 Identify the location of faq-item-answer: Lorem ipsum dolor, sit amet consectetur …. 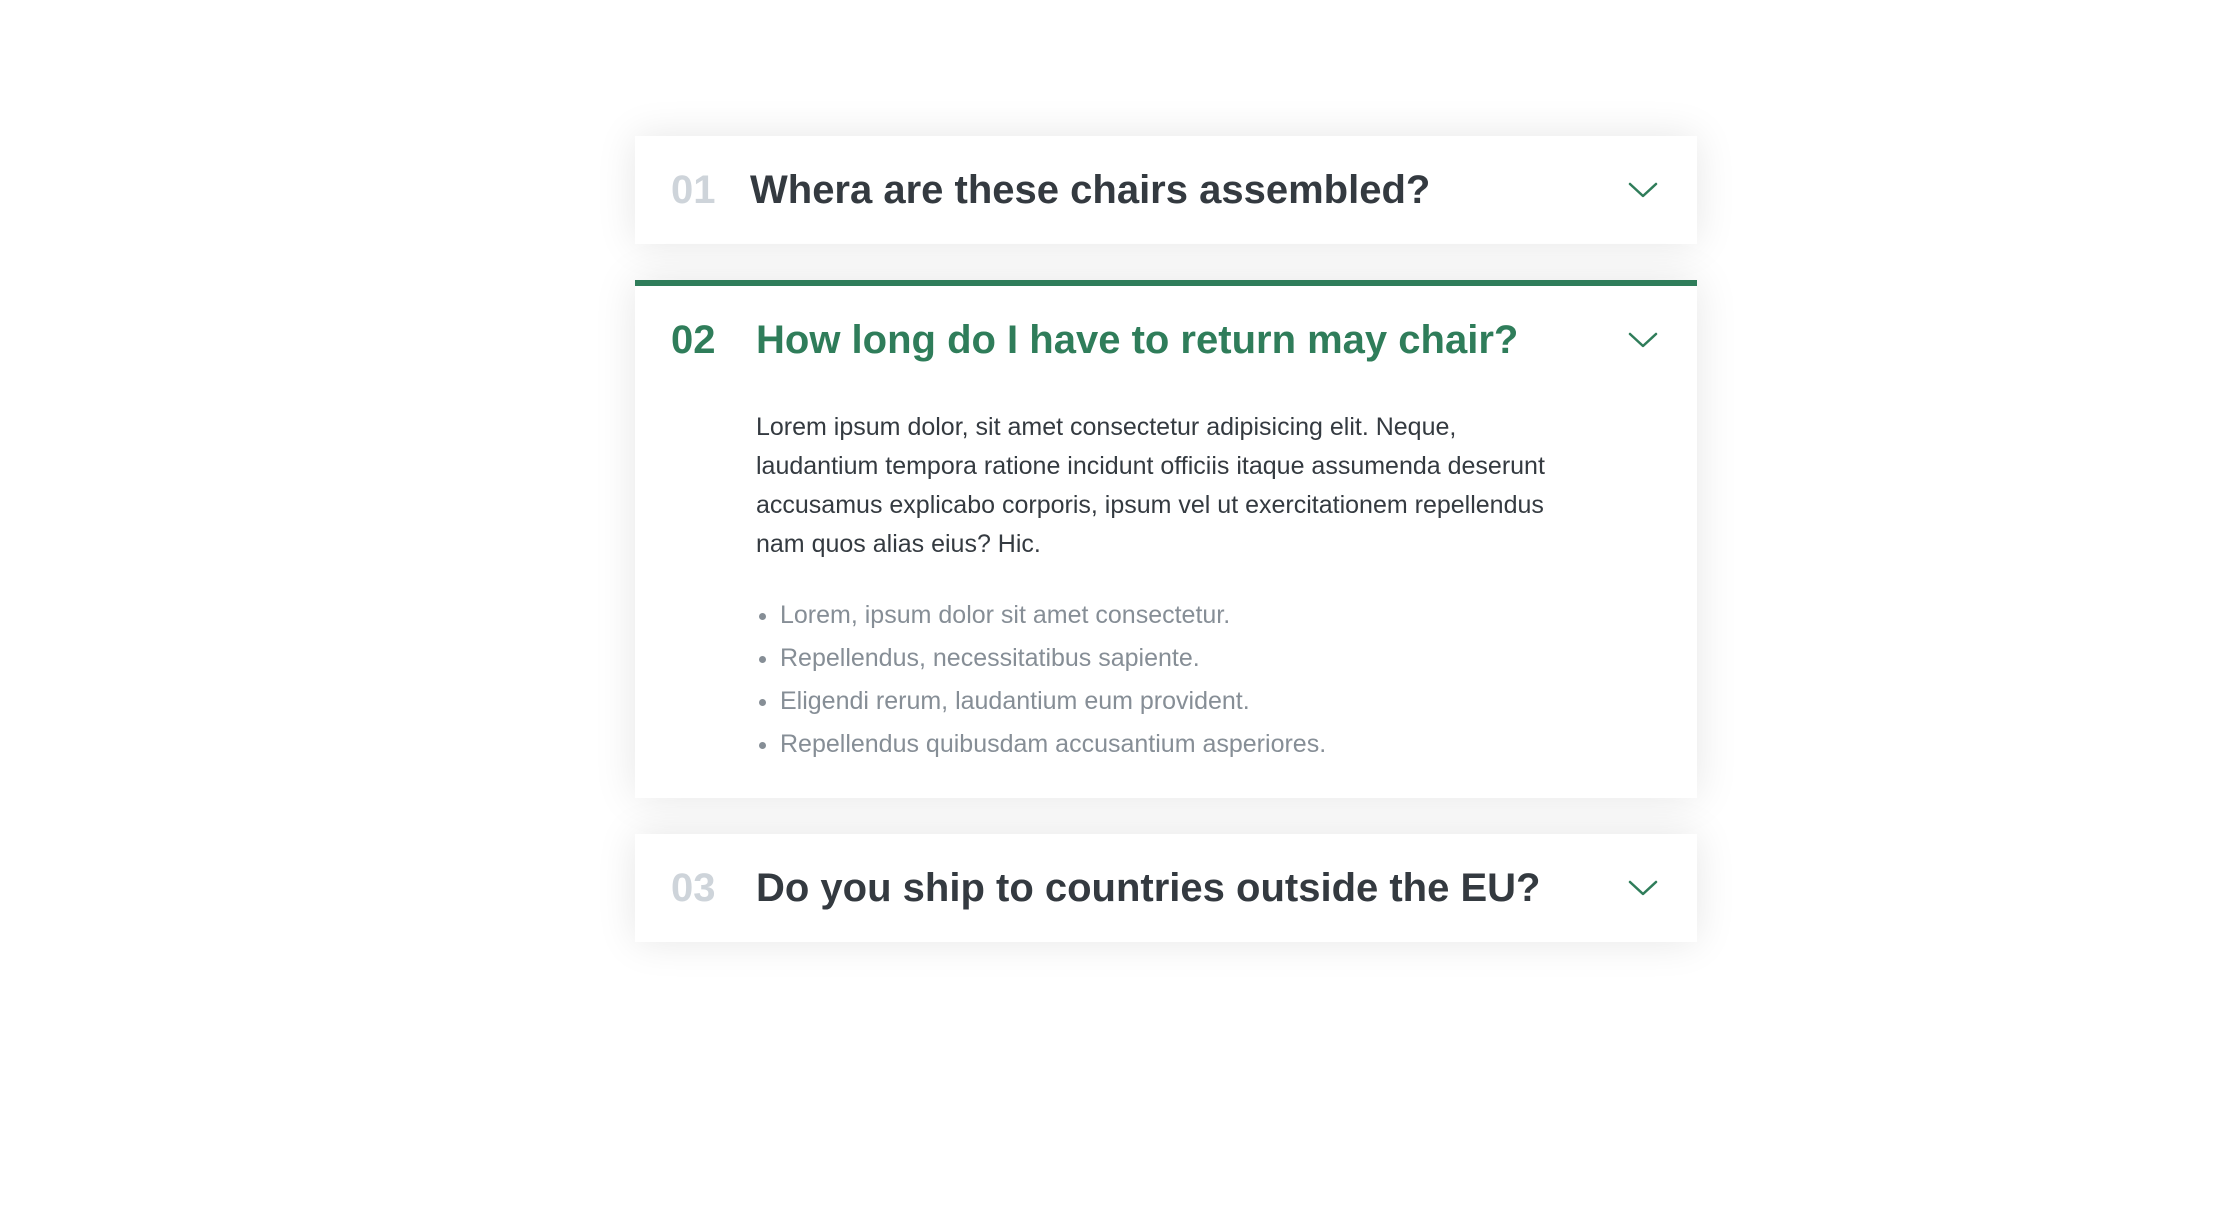
(1166, 587).